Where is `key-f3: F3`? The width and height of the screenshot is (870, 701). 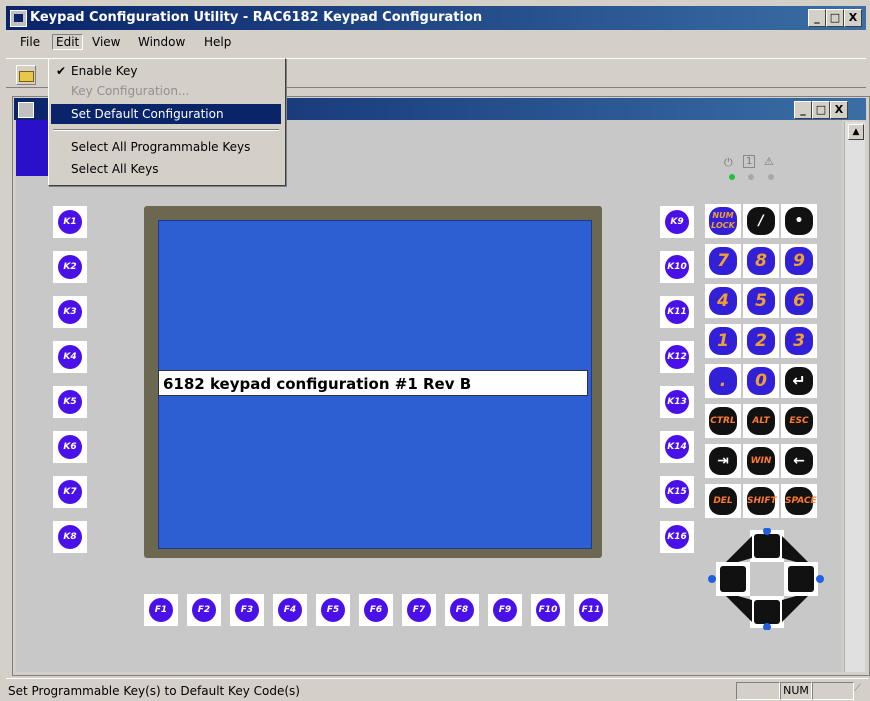 key-f3: F3 is located at coordinates (247, 610).